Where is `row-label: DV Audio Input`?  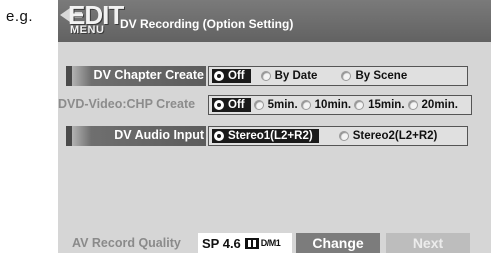
row-label: DV Audio Input is located at coordinates (159, 135).